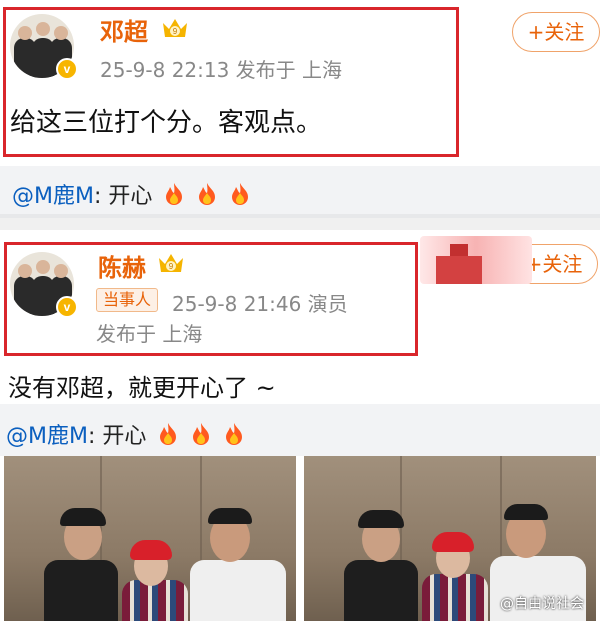  Describe the element at coordinates (556, 32) in the screenshot. I see `follow-button: +关注` at that location.